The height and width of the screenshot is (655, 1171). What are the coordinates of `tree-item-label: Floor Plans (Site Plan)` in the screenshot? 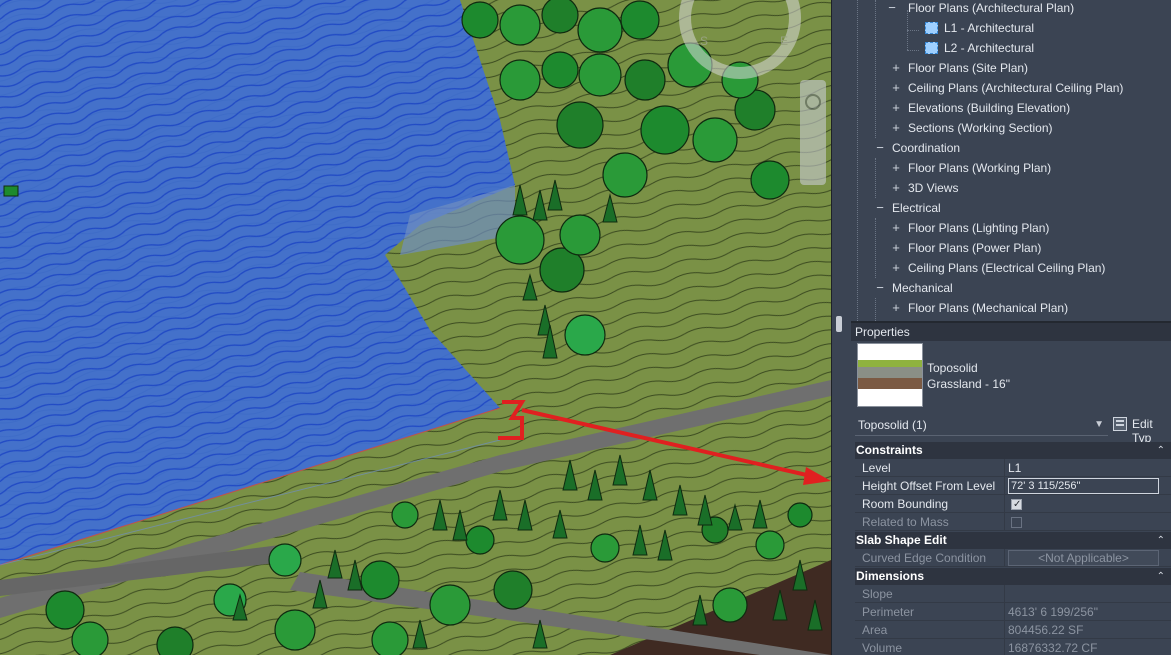 It's located at (968, 68).